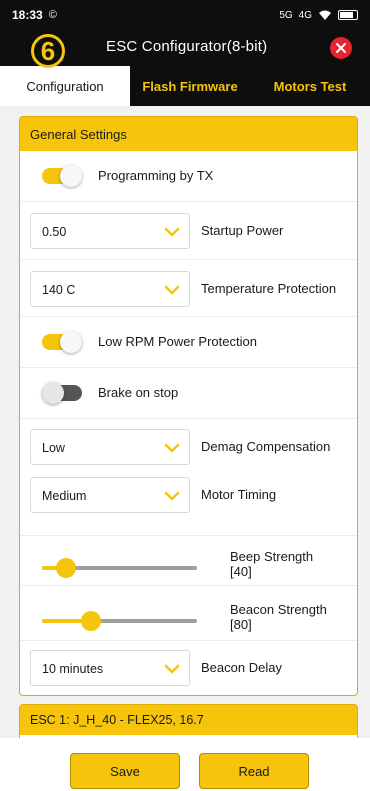  What do you see at coordinates (156, 175) in the screenshot?
I see `programming-by-tx-label: Programming by TX` at bounding box center [156, 175].